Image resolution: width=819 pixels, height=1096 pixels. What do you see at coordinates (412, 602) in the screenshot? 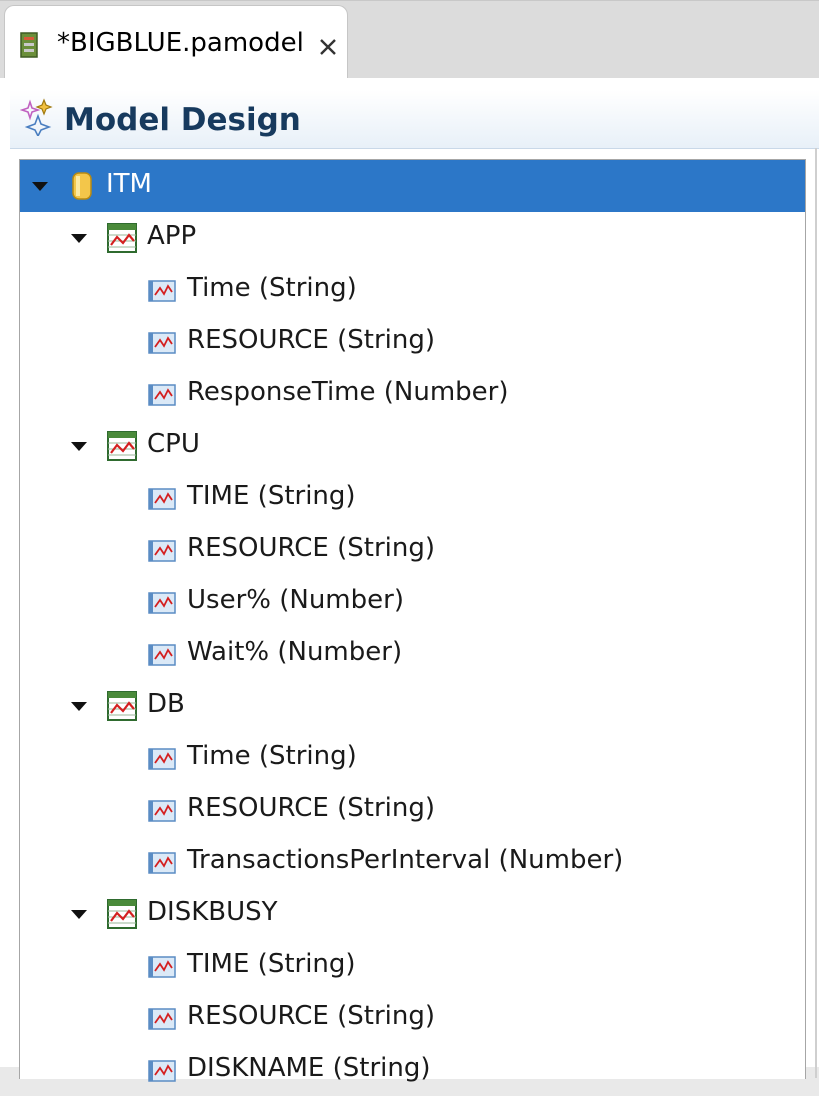
I see `tree-item-field: User% (Number)` at bounding box center [412, 602].